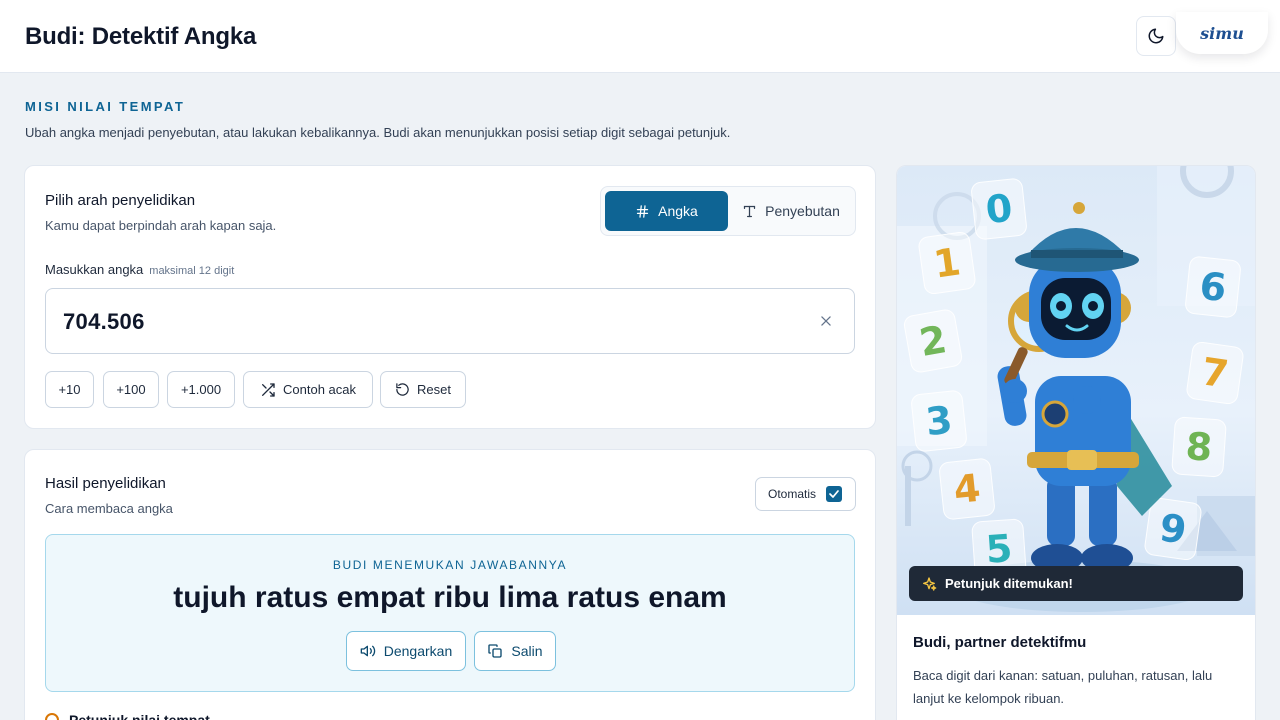 The width and height of the screenshot is (1280, 720). Describe the element at coordinates (109, 508) in the screenshot. I see `result-subtitle: Cara membaca angka` at that location.